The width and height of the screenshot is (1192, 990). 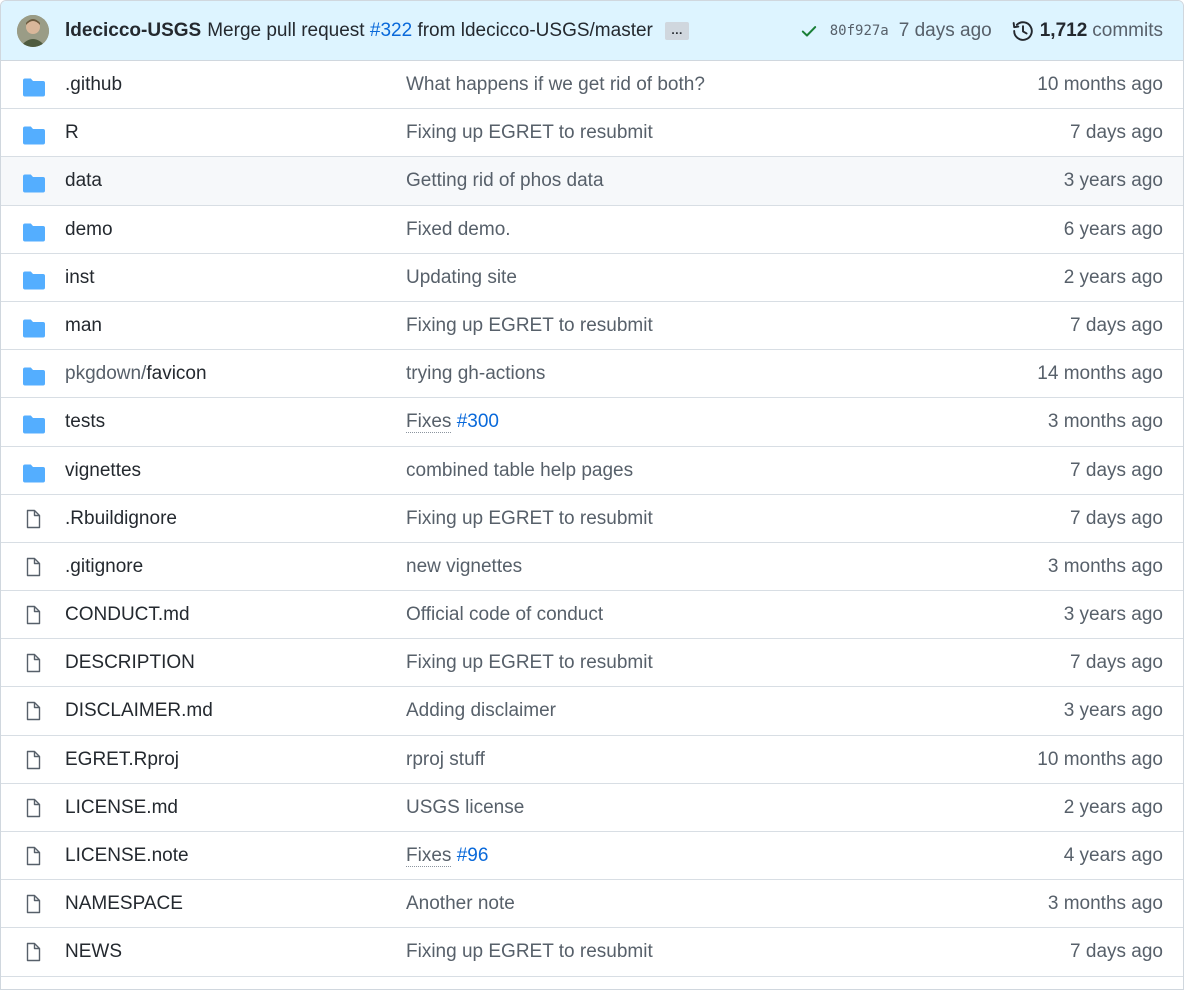 What do you see at coordinates (124, 903) in the screenshot?
I see `file-name: NAMESPACE` at bounding box center [124, 903].